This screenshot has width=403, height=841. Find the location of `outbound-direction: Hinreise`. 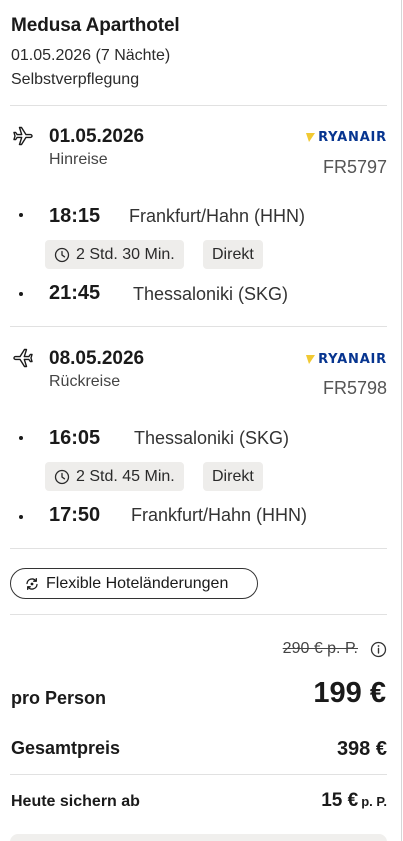

outbound-direction: Hinreise is located at coordinates (78, 159).